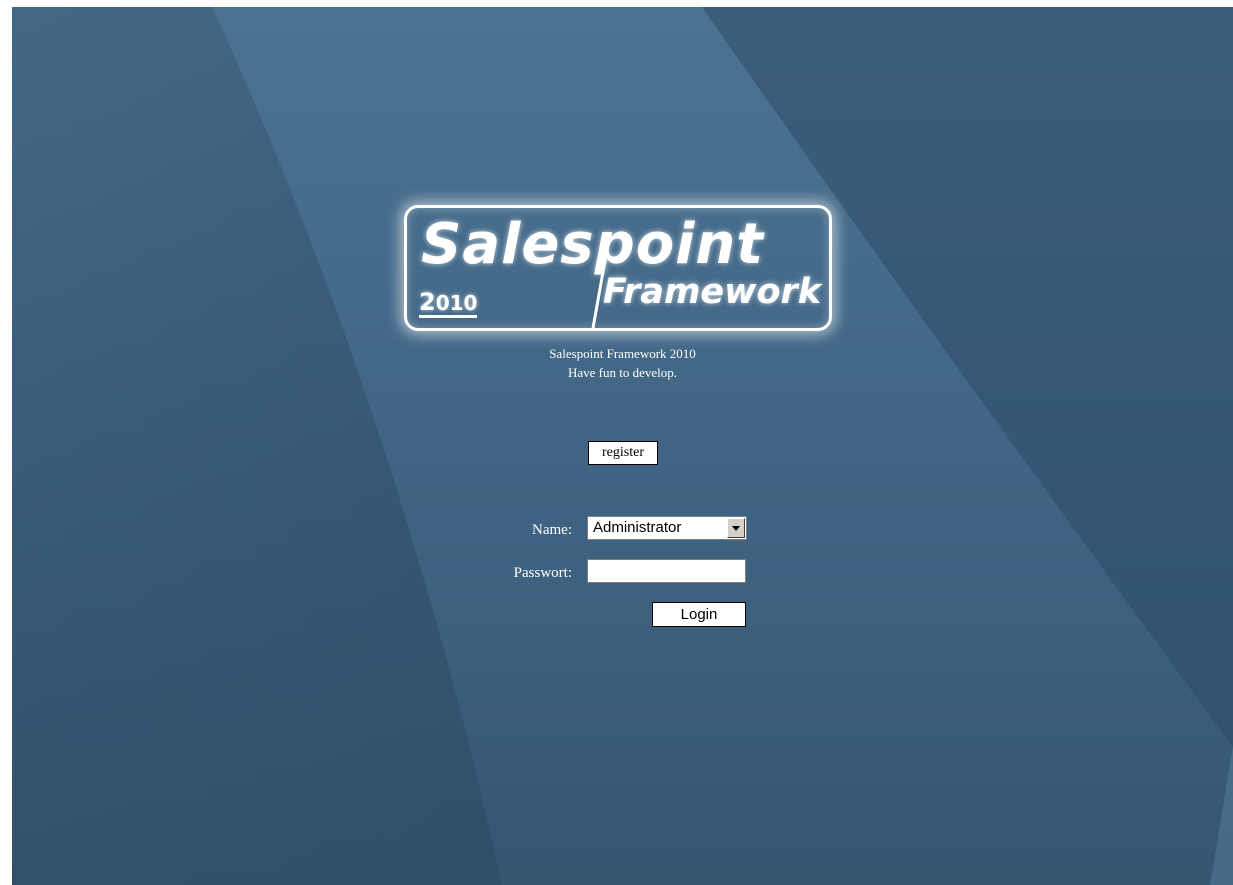 The width and height of the screenshot is (1233, 885). What do you see at coordinates (637, 527) in the screenshot?
I see `name-select-value: Administrator` at bounding box center [637, 527].